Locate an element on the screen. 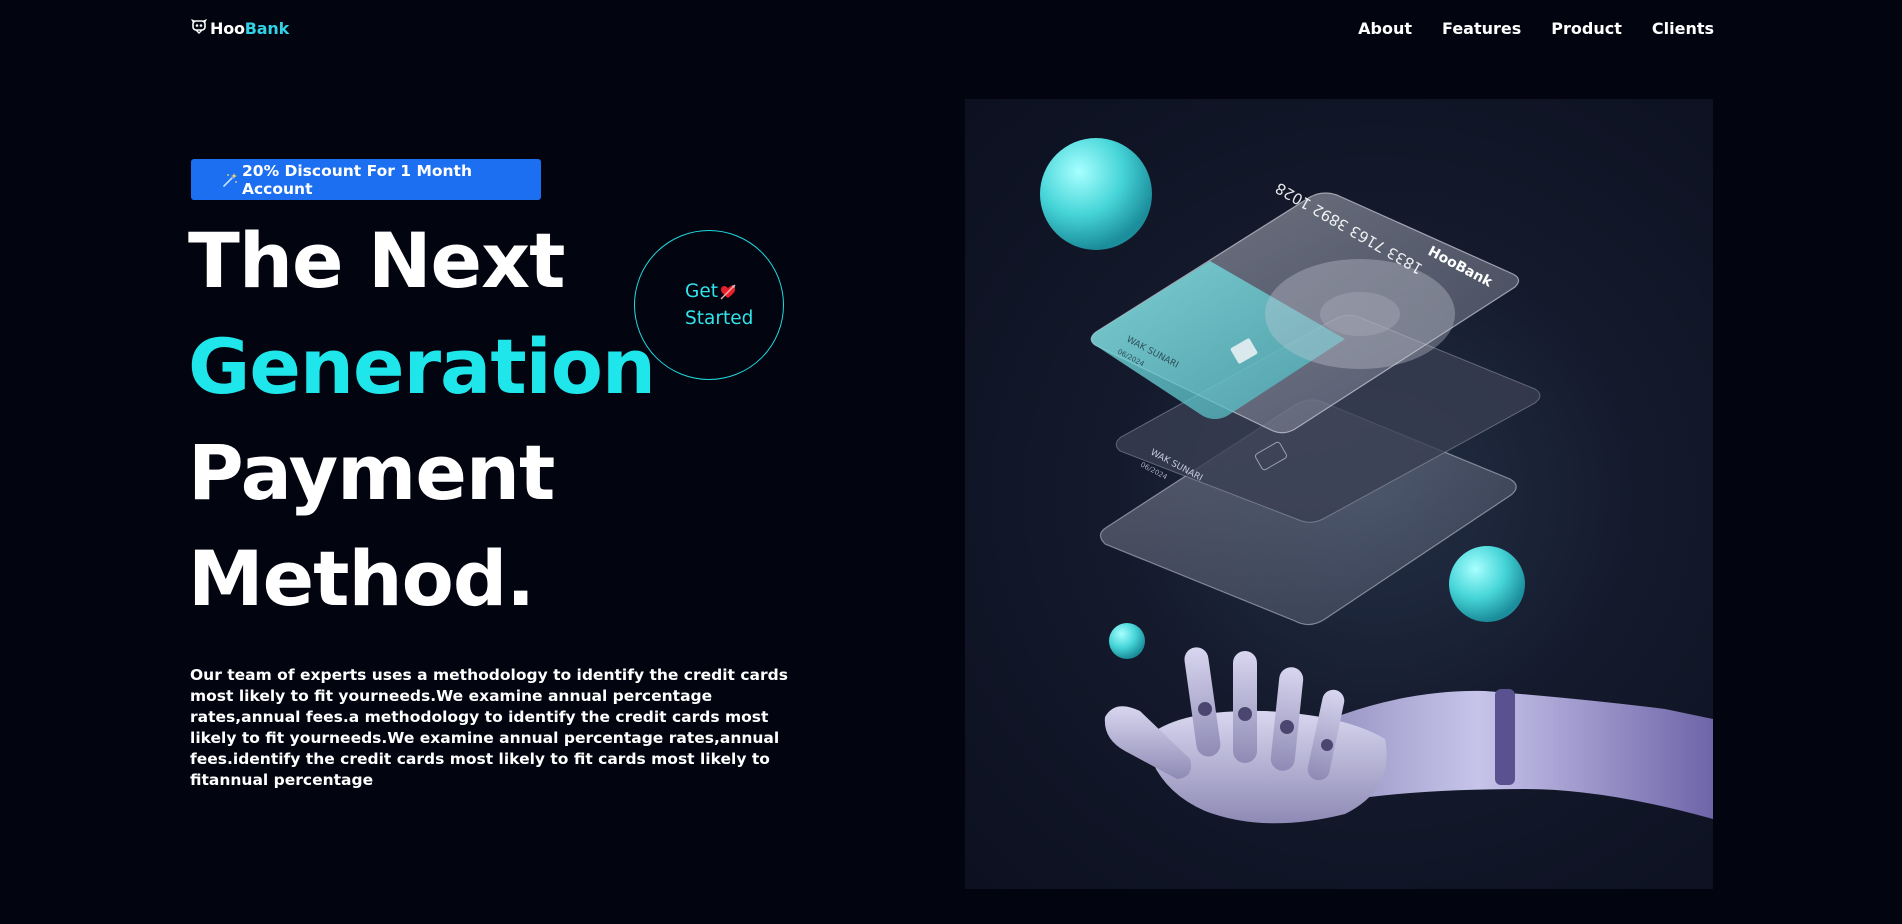 Image resolution: width=1902 pixels, height=924 pixels. discount-badge-text: 20% Discount For 1 Month Account is located at coordinates (357, 179).